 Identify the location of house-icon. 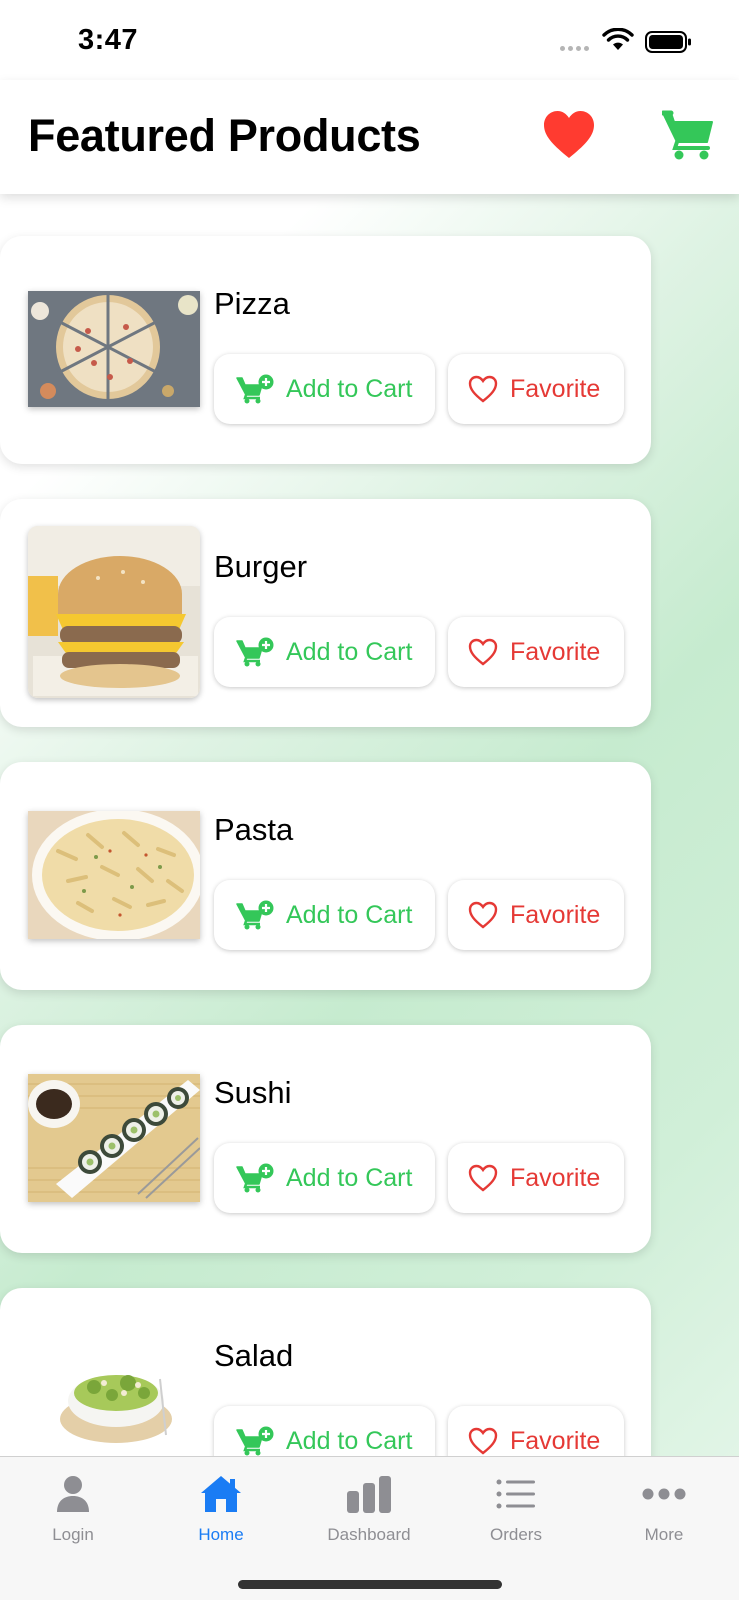
(221, 1494).